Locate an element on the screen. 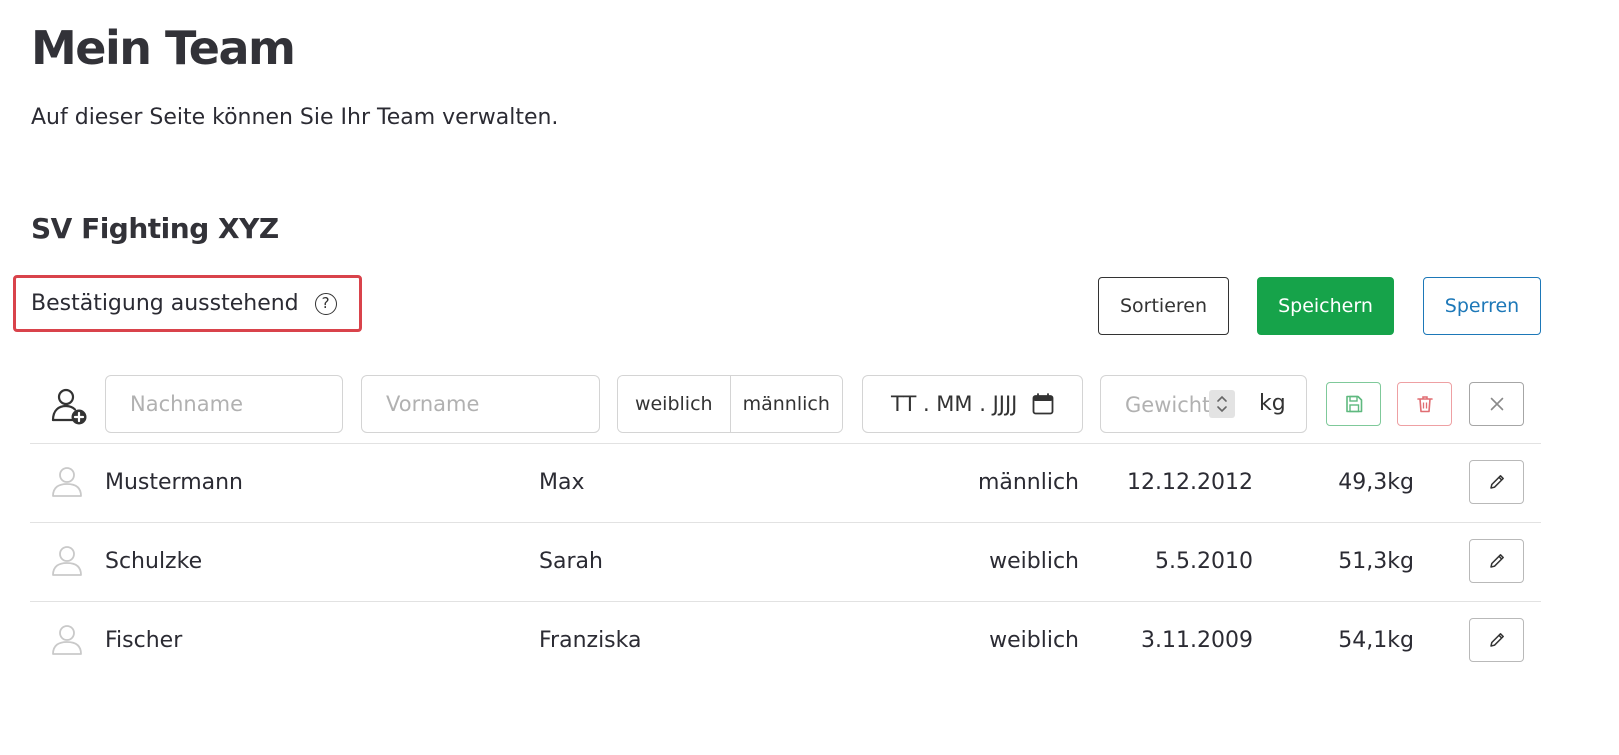 Image resolution: width=1619 pixels, height=755 pixels. weight-spinner is located at coordinates (1222, 404).